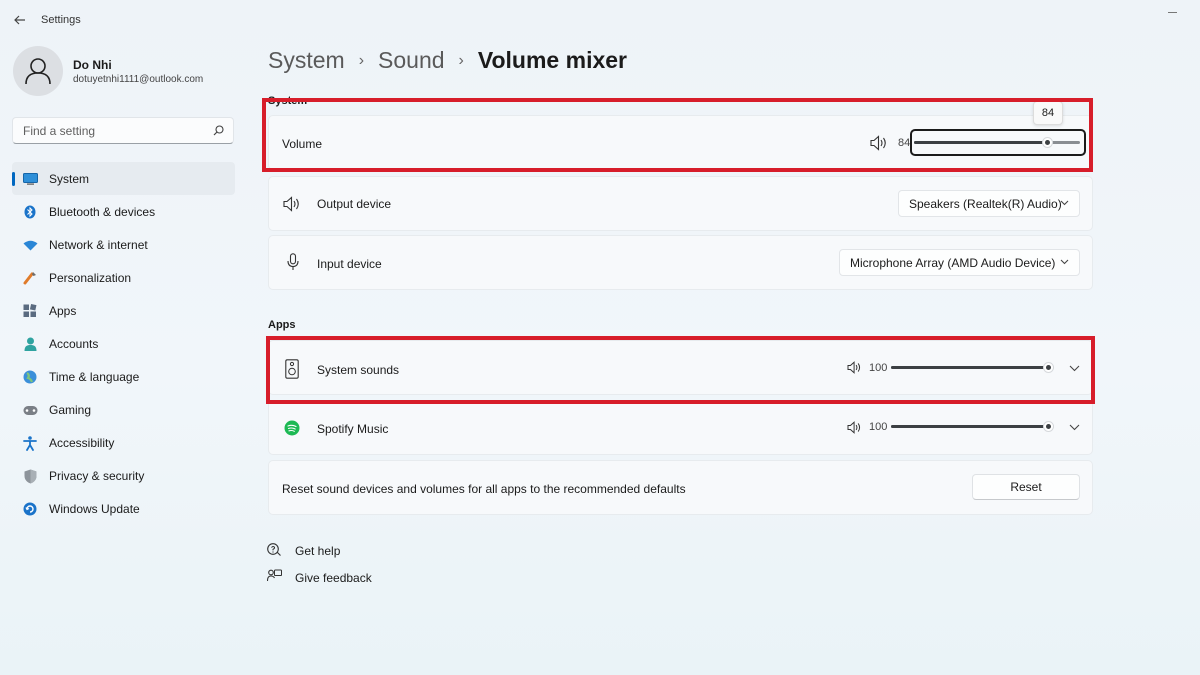  I want to click on input-device-dropdown: Microphone Array (AMD Audio Device), so click(959, 262).